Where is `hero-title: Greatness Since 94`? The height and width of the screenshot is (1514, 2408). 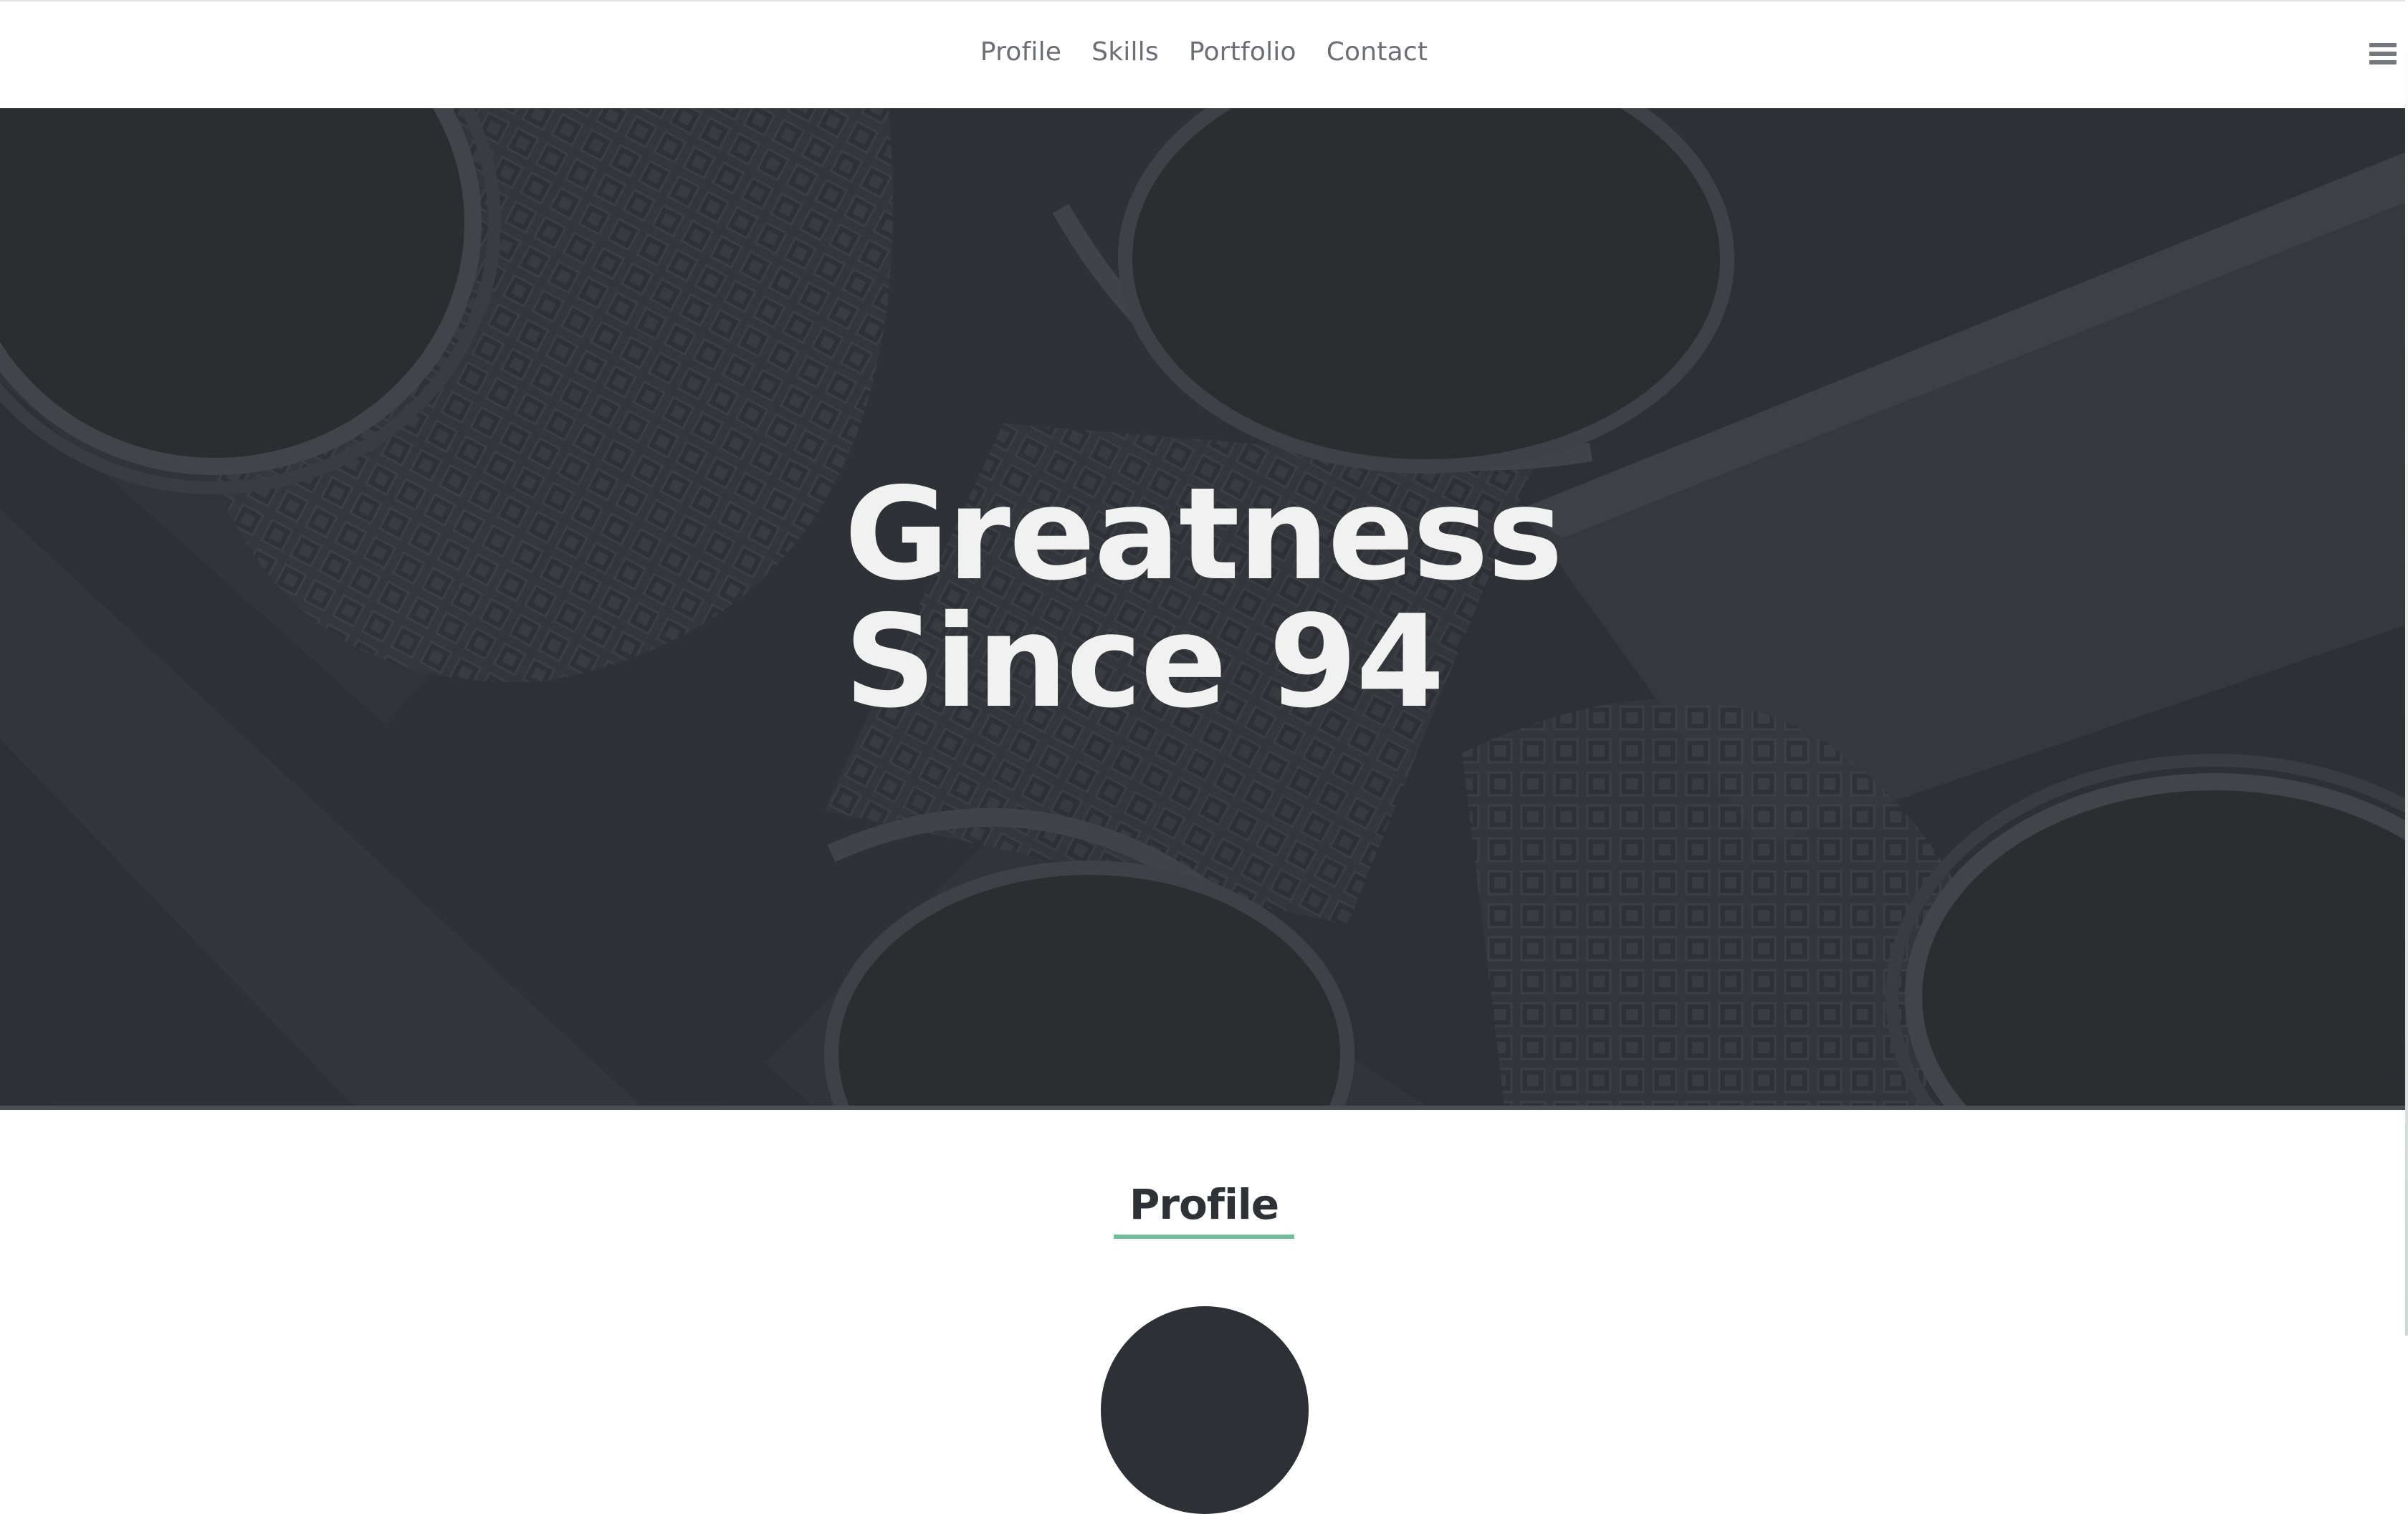 hero-title: Greatness Since 94 is located at coordinates (1203, 598).